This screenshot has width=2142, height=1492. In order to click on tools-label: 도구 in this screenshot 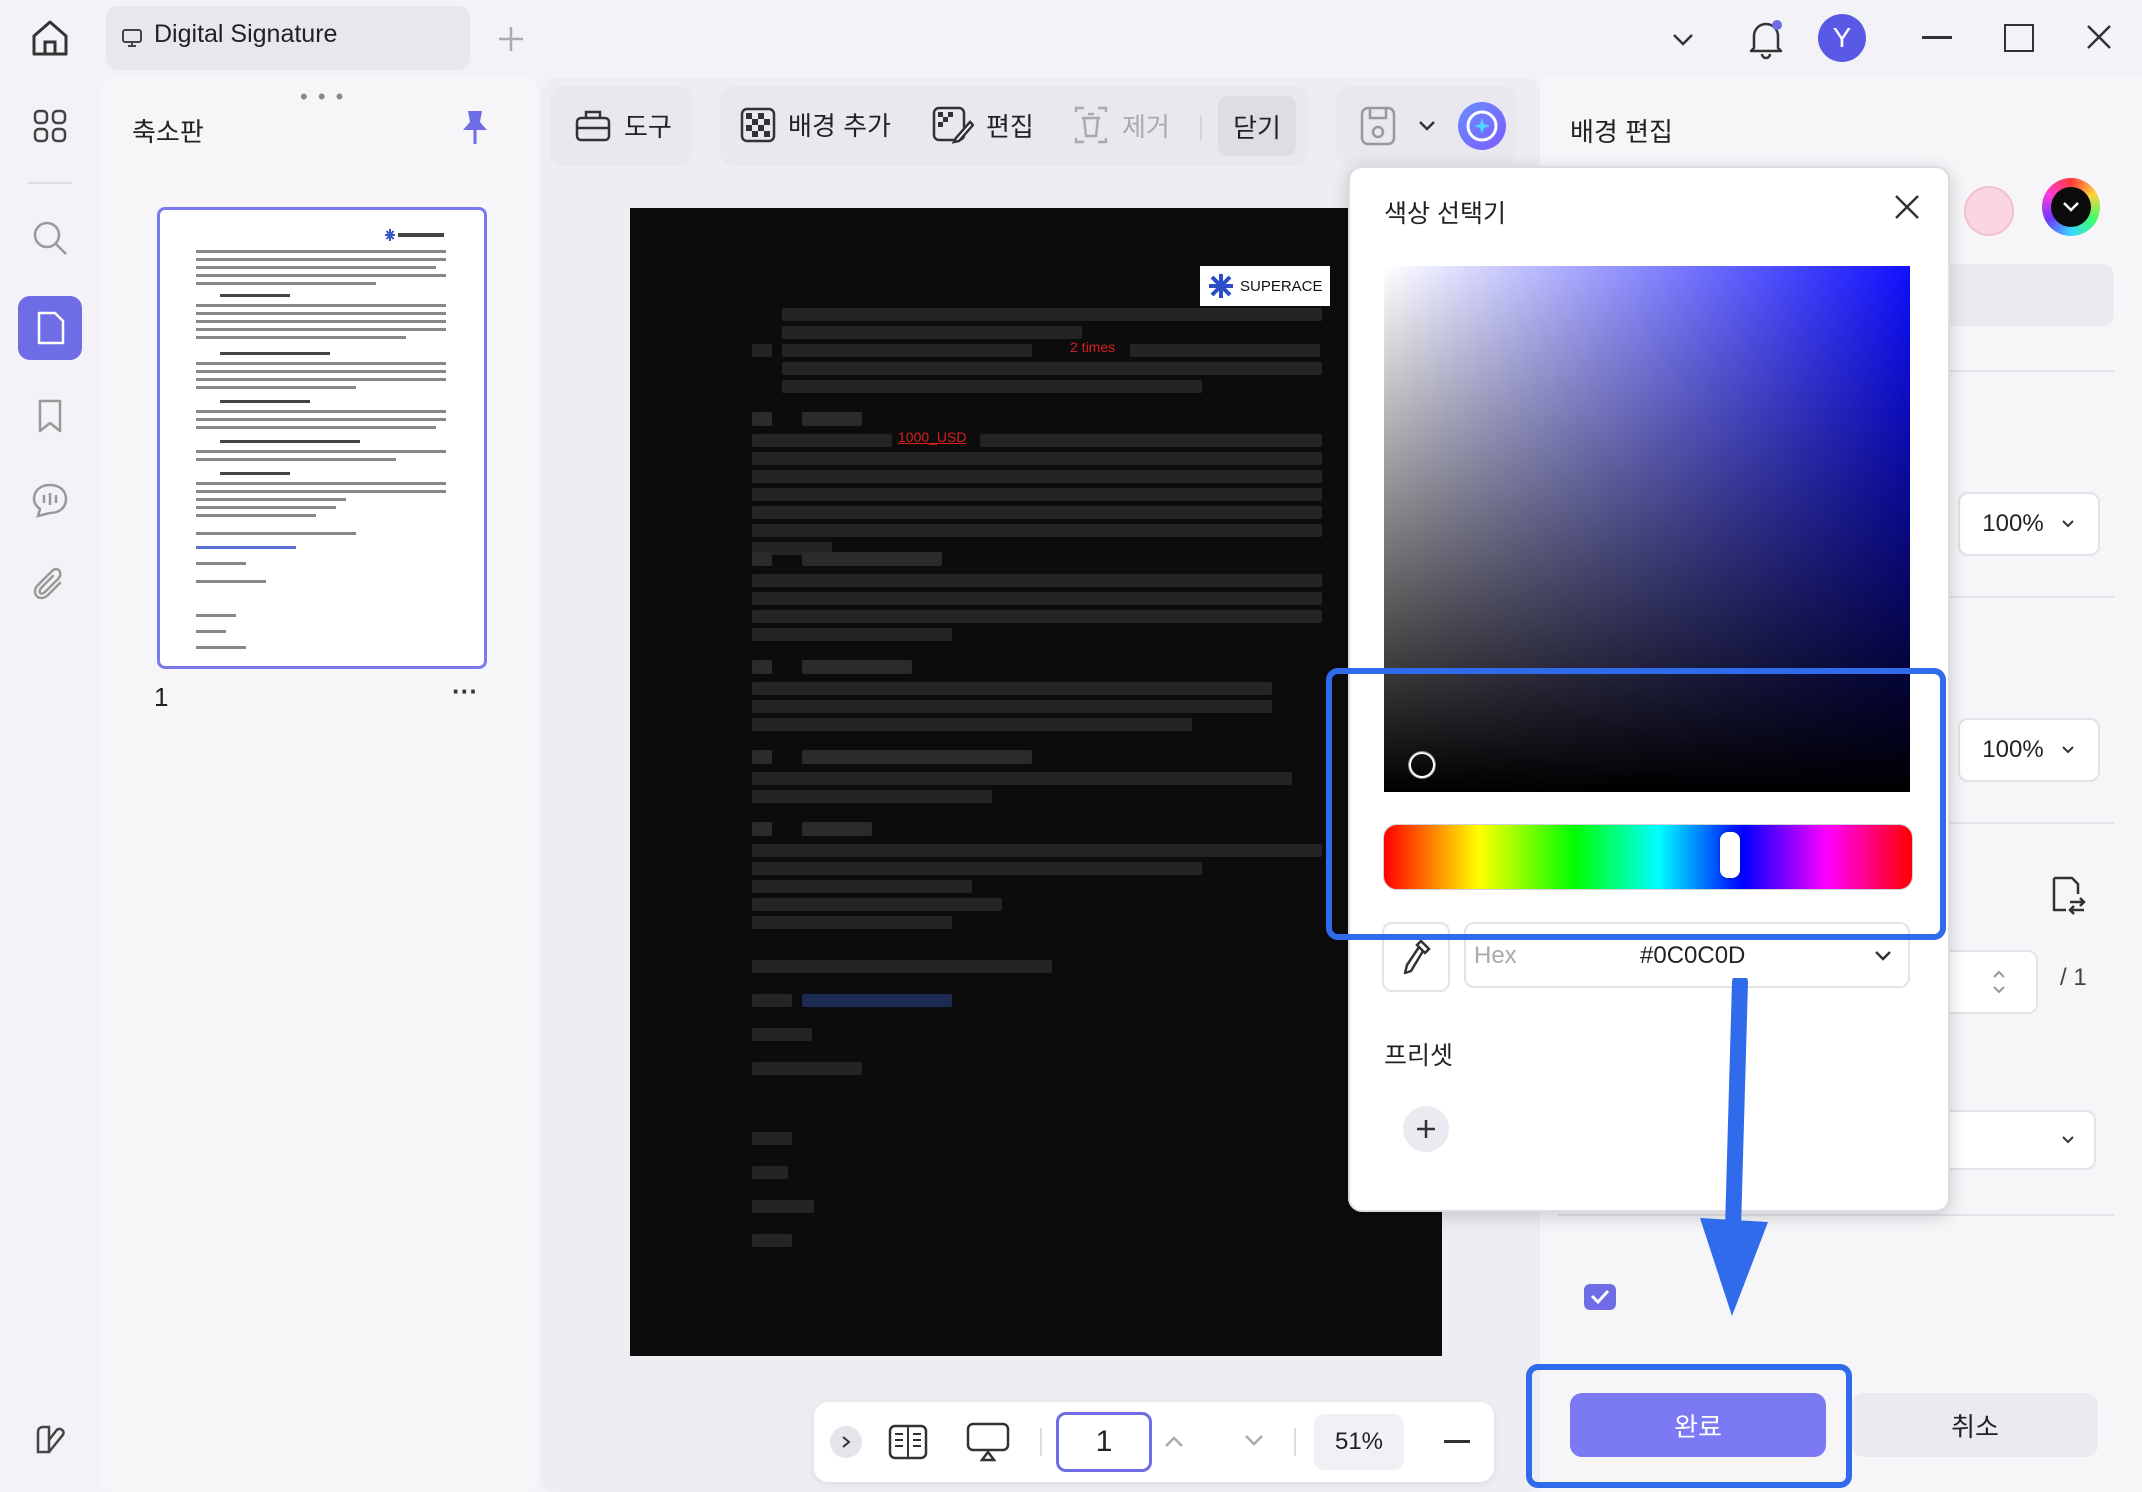, I will do `click(648, 126)`.